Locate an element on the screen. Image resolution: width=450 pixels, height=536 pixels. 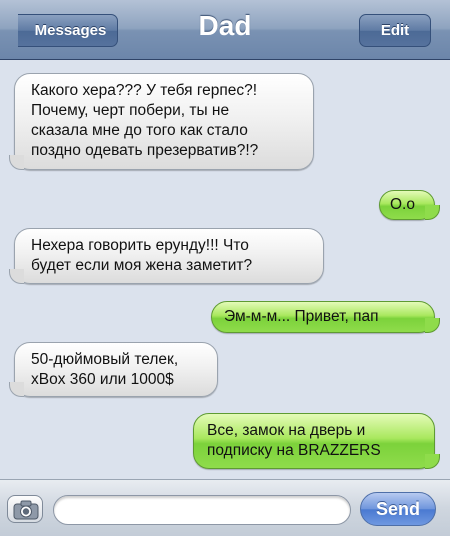
received-message-bubble: 50-дюймовый телек, xBox 360 или 1000$ is located at coordinates (113, 369).